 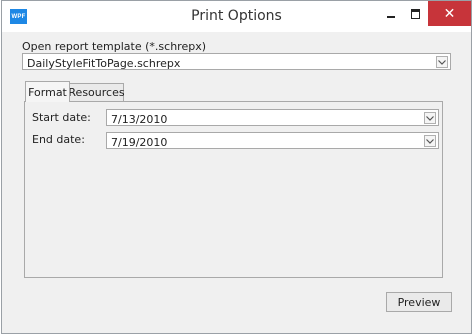 I want to click on end-date-label: End date:, so click(x=58, y=139).